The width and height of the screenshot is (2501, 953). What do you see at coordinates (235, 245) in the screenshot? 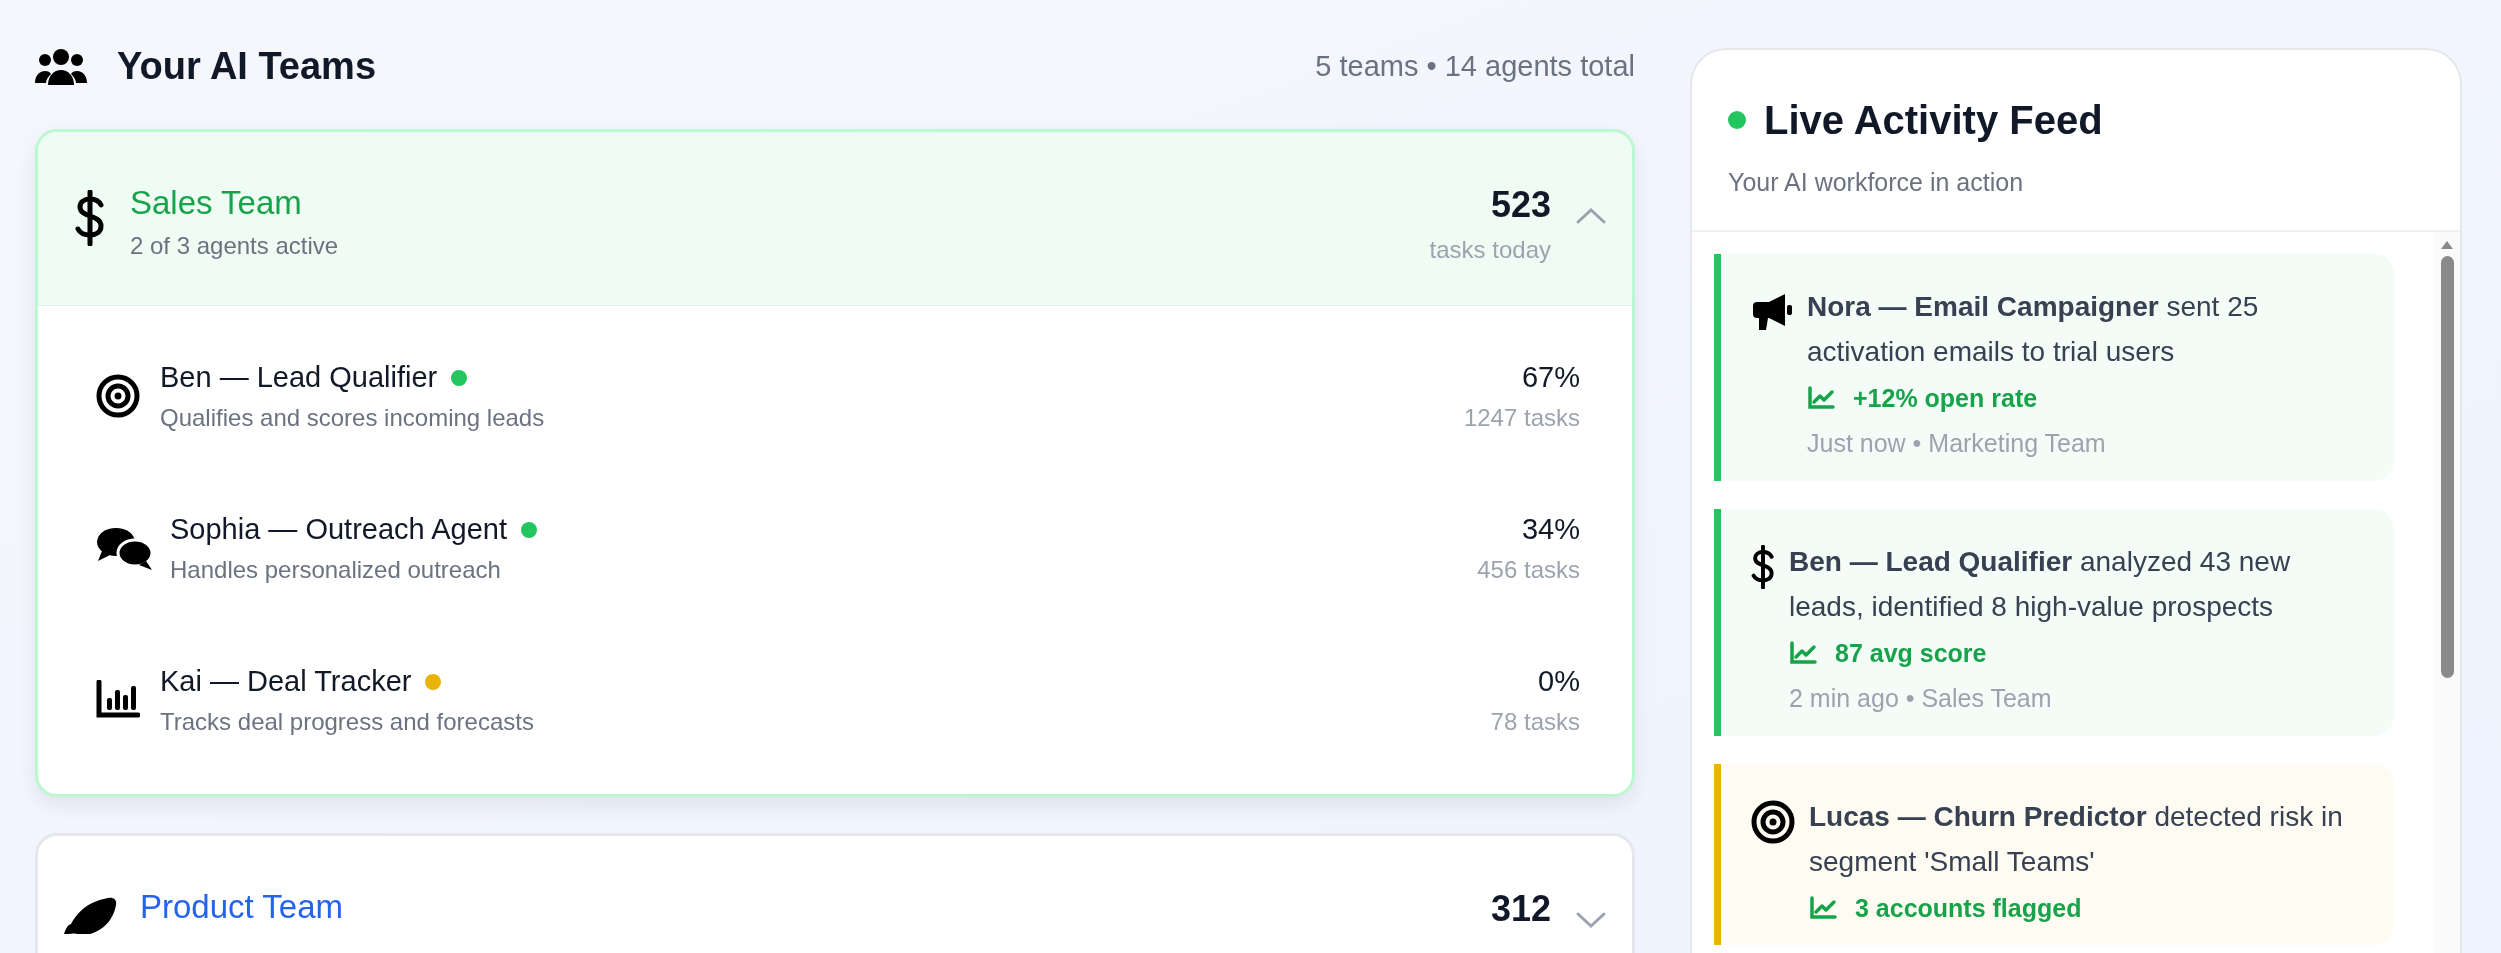
I see `team-subtitle: 2 of 3 agents active` at bounding box center [235, 245].